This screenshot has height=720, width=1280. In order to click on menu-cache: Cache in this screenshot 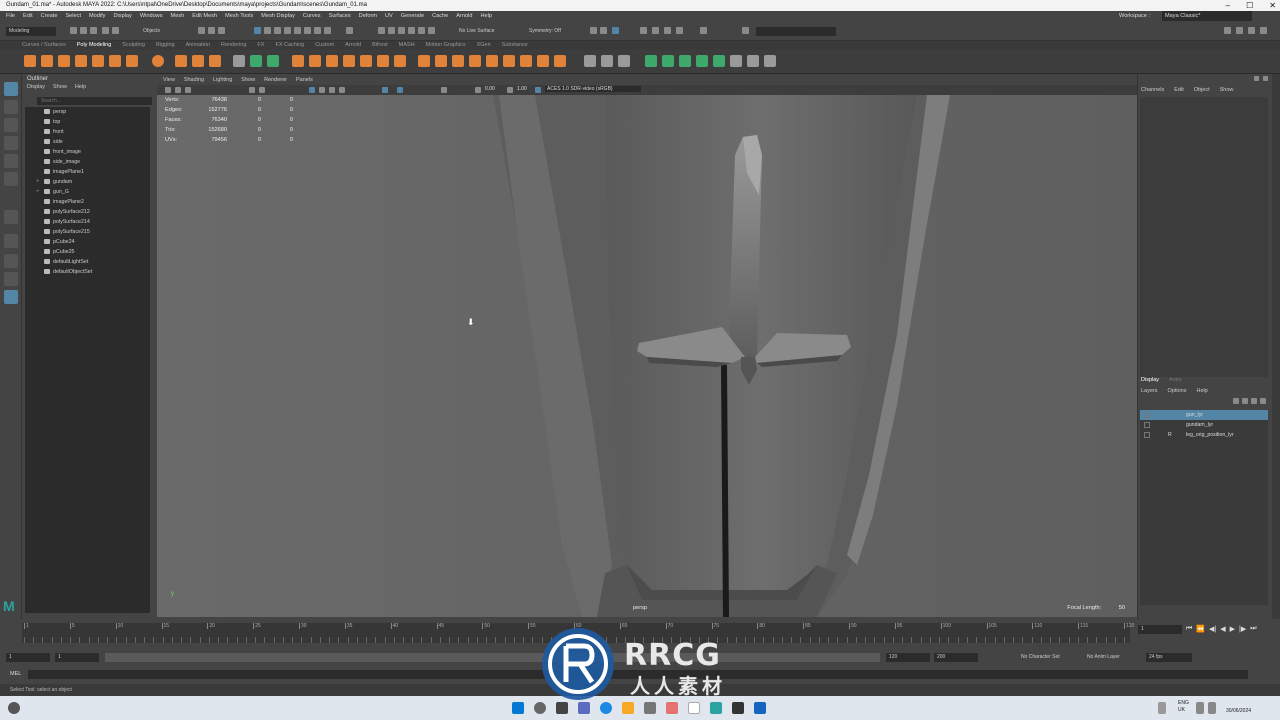, I will do `click(440, 16)`.